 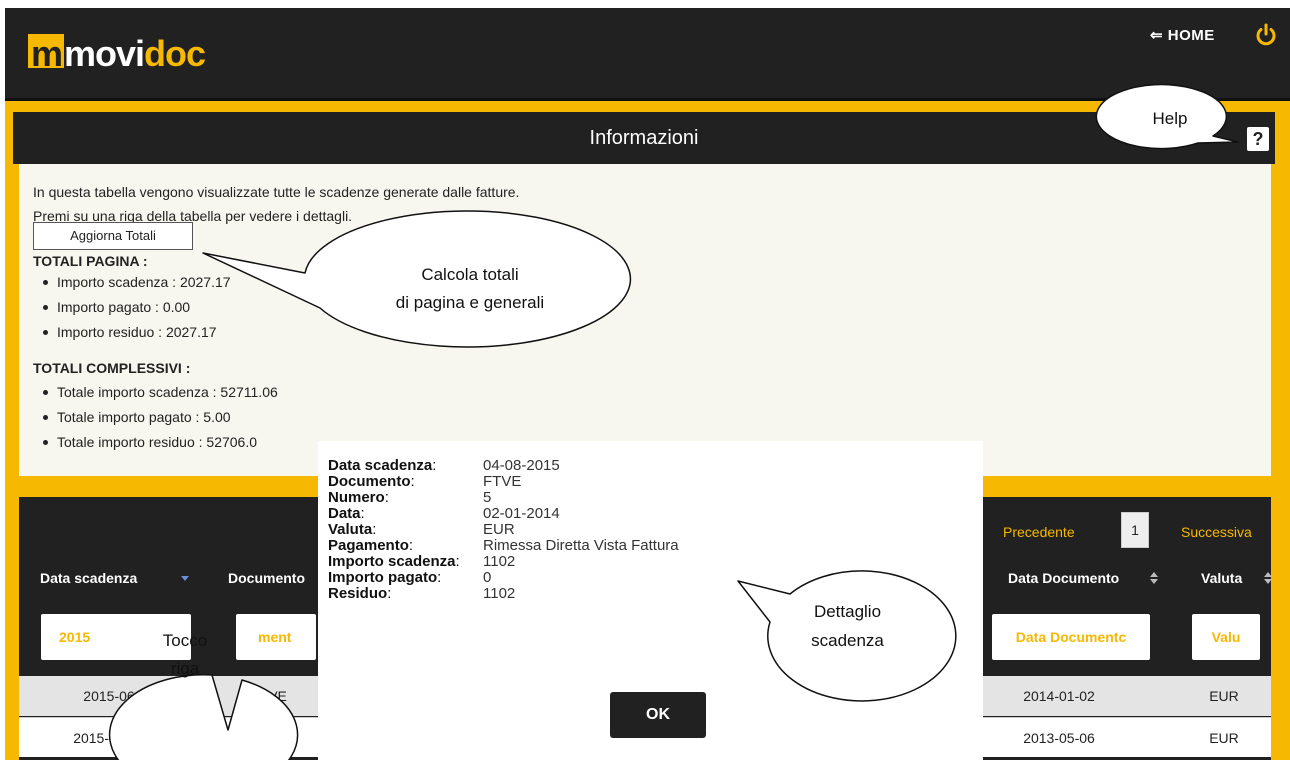 What do you see at coordinates (1059, 696) in the screenshot?
I see `cell-data-documento: 2014-01-02` at bounding box center [1059, 696].